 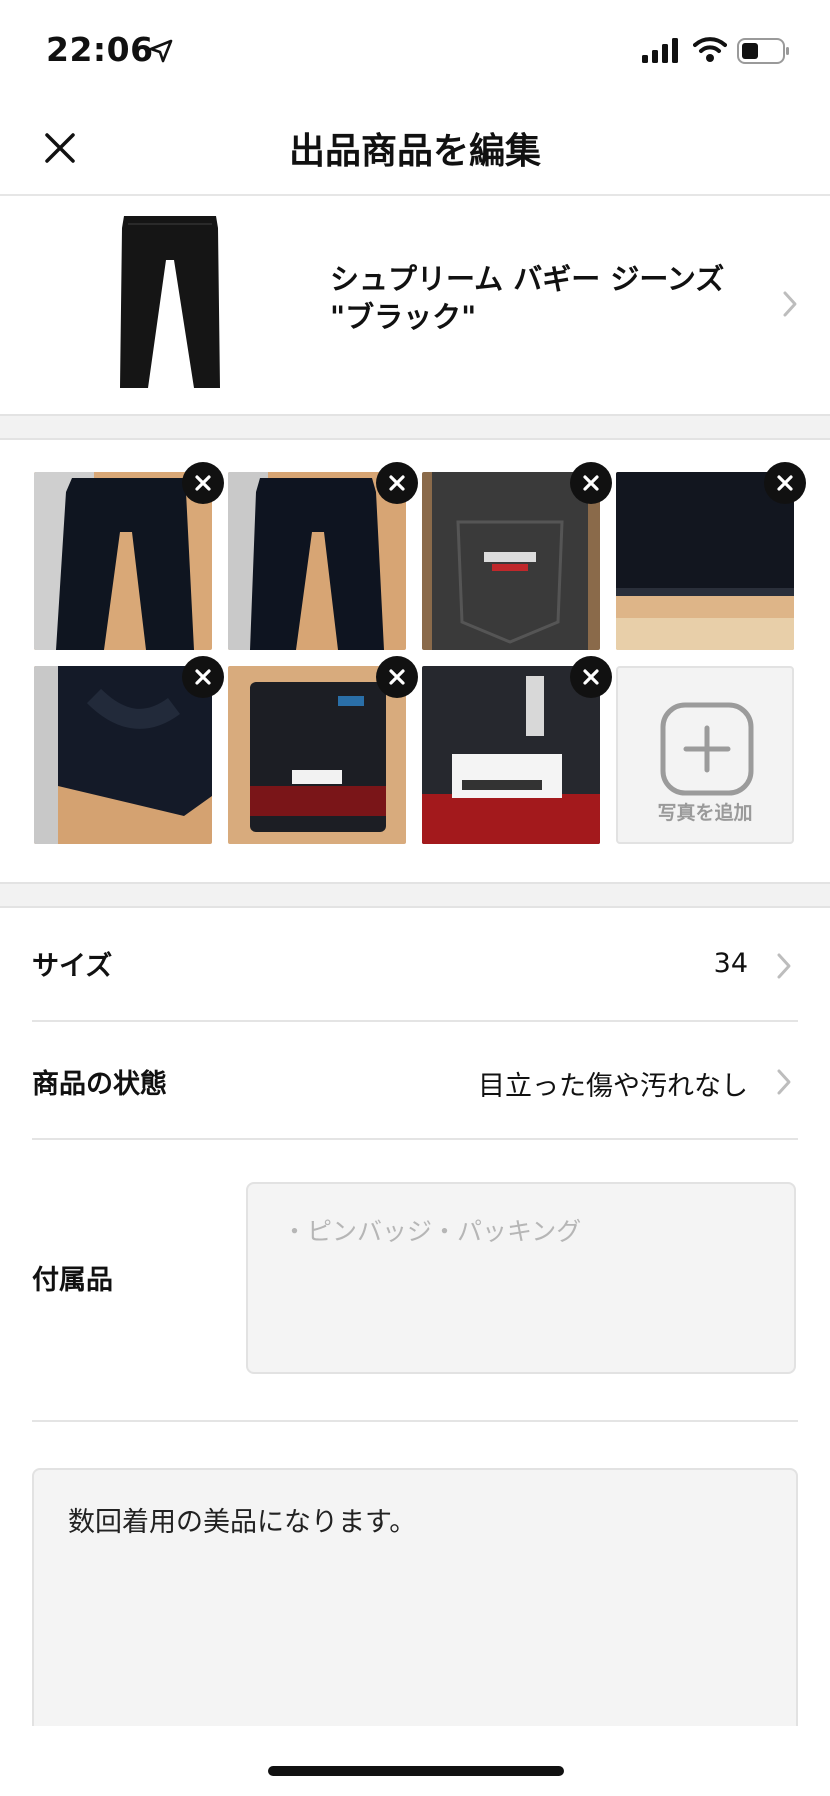 What do you see at coordinates (100, 49) in the screenshot?
I see `status-time: 22:06` at bounding box center [100, 49].